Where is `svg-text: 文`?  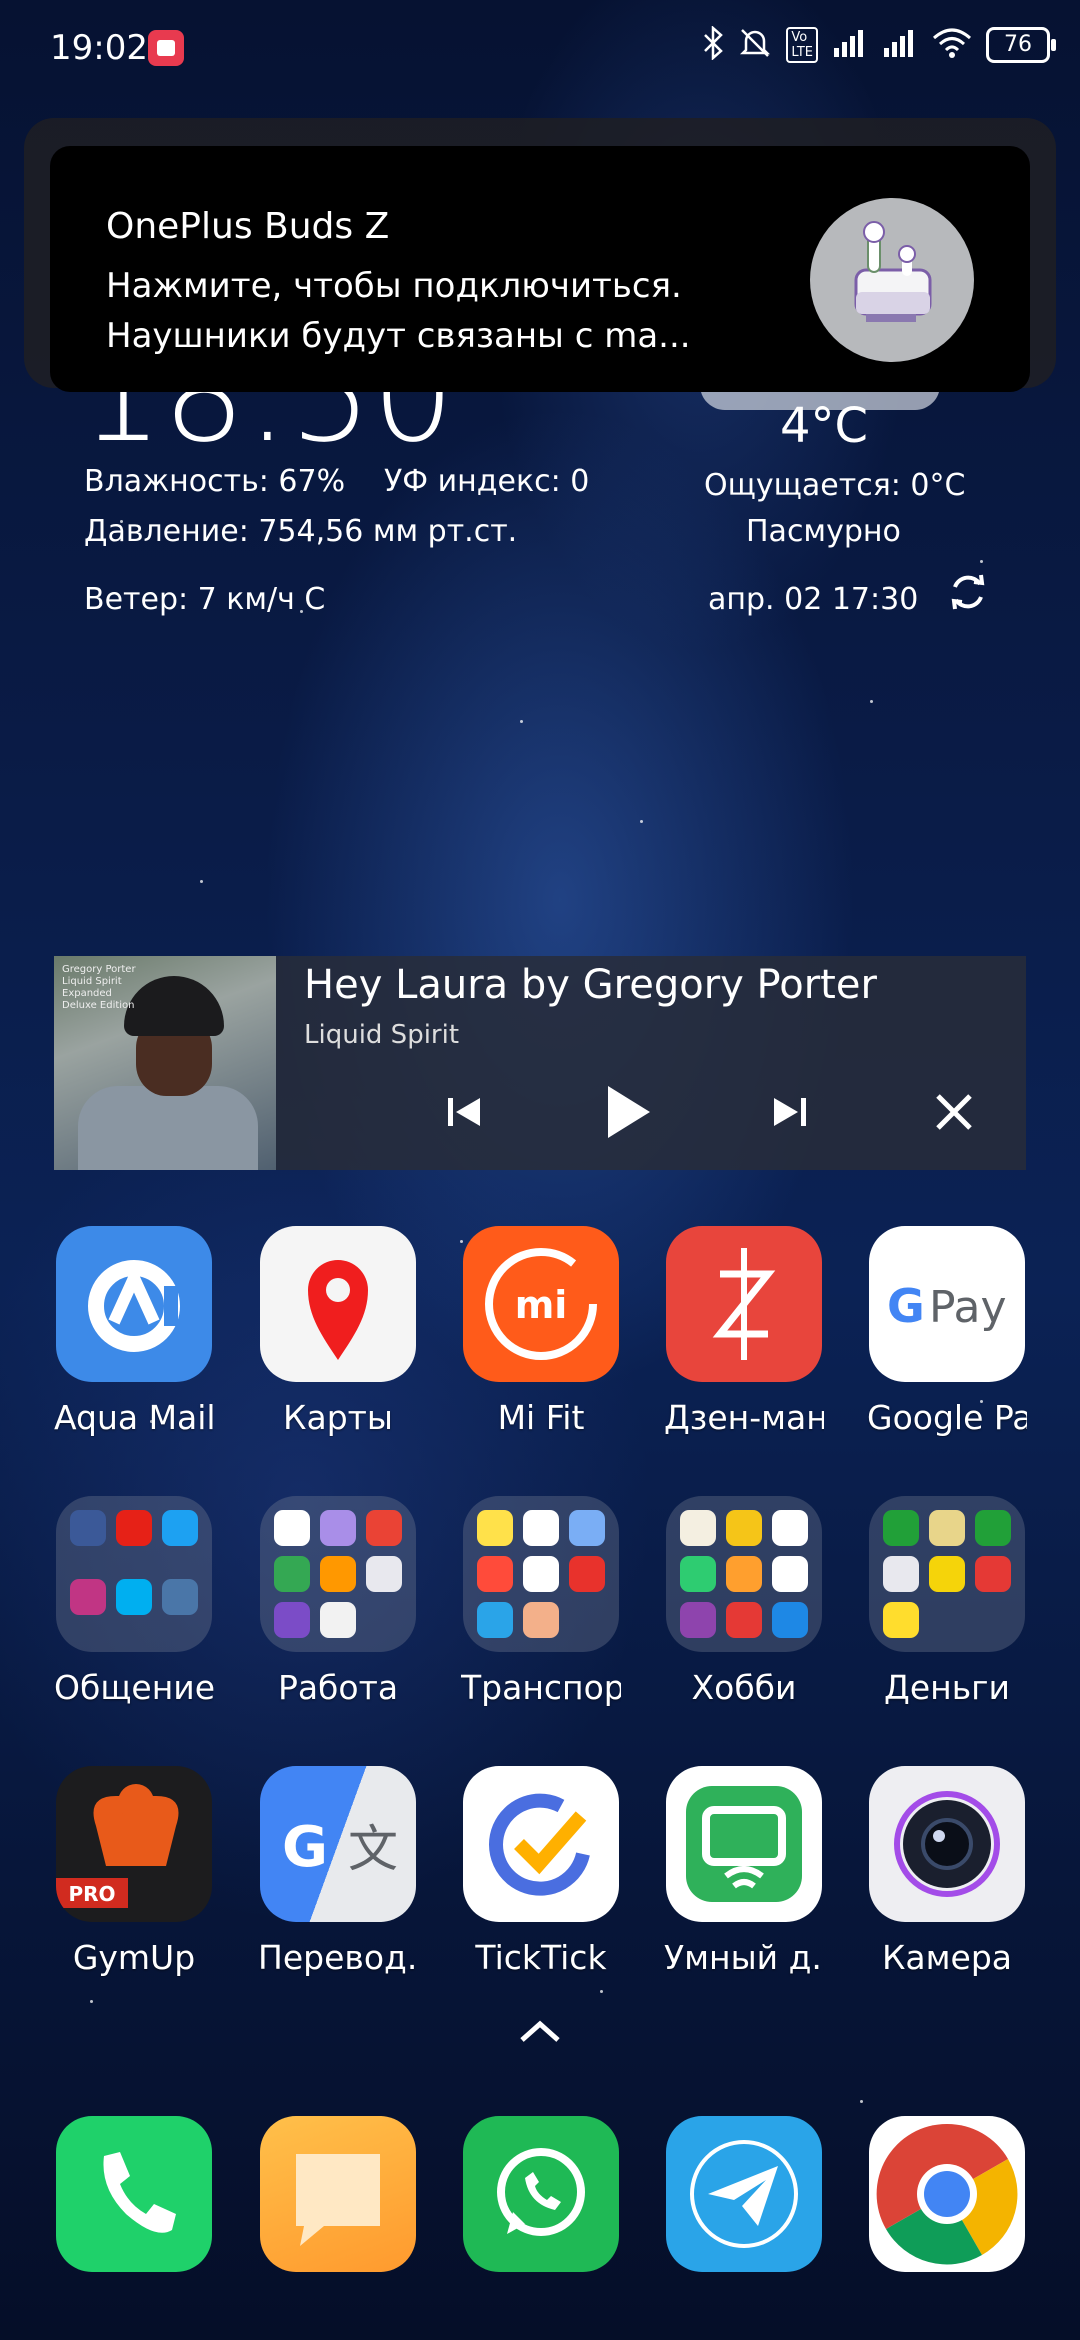 svg-text: 文 is located at coordinates (373, 1849).